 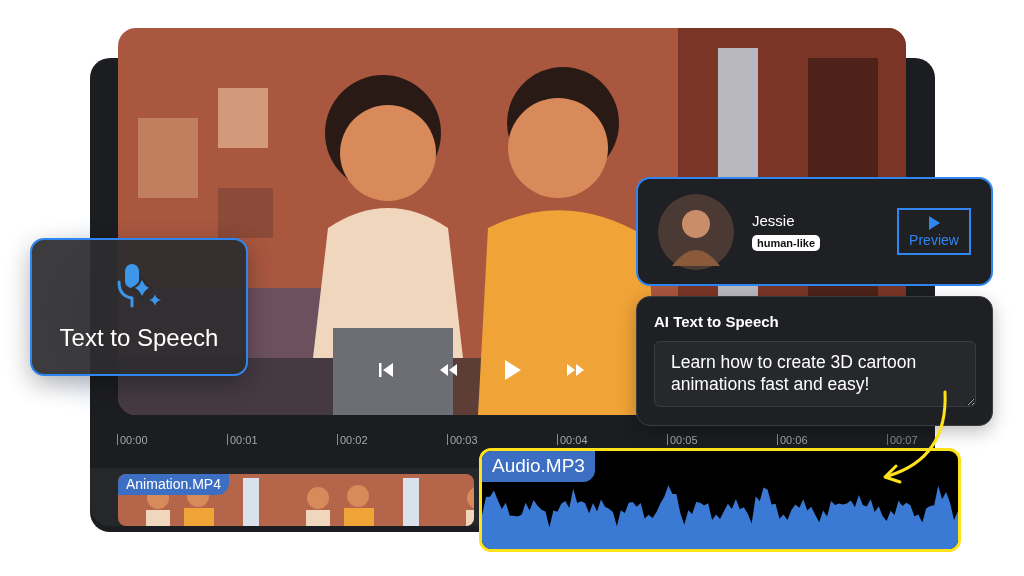 I want to click on timeline-tick: 00:07, so click(x=904, y=439).